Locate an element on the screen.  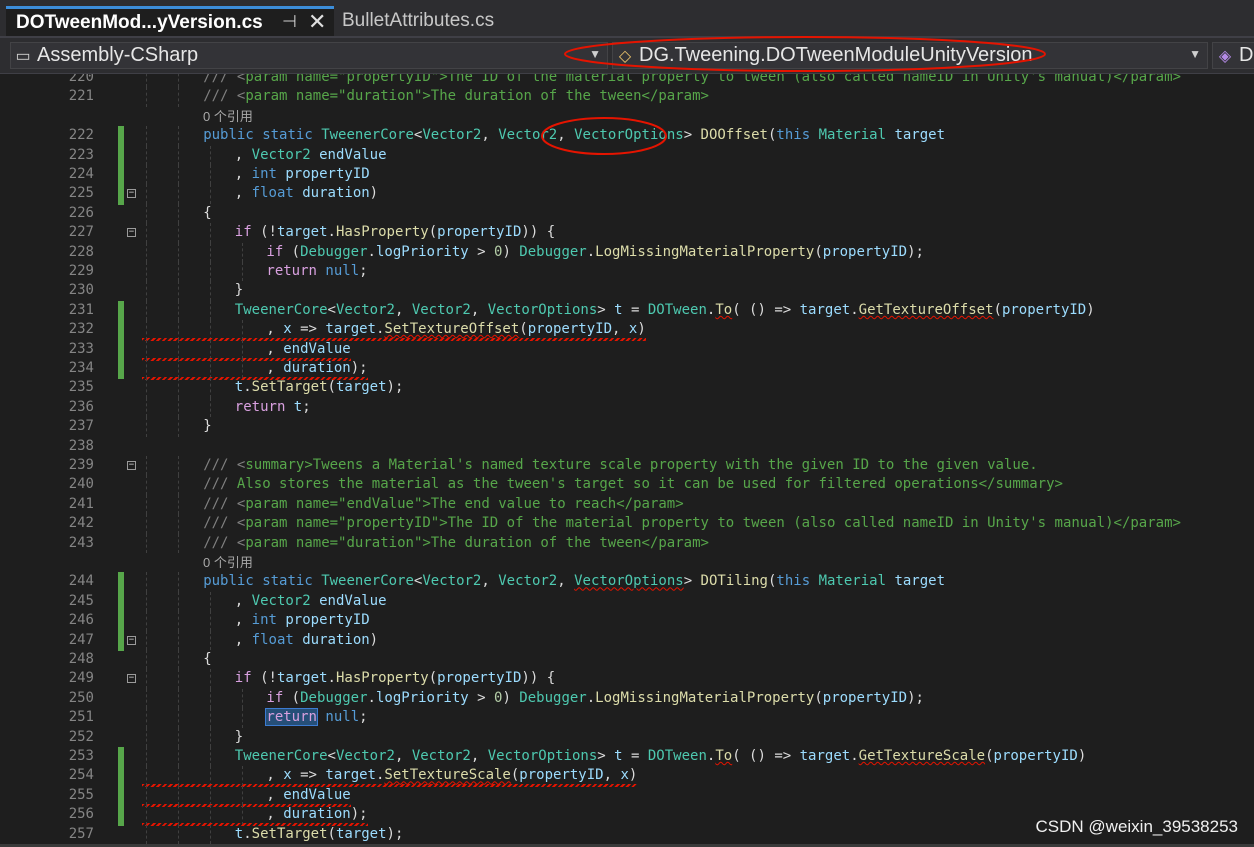
code-token: = is located at coordinates (635, 309).